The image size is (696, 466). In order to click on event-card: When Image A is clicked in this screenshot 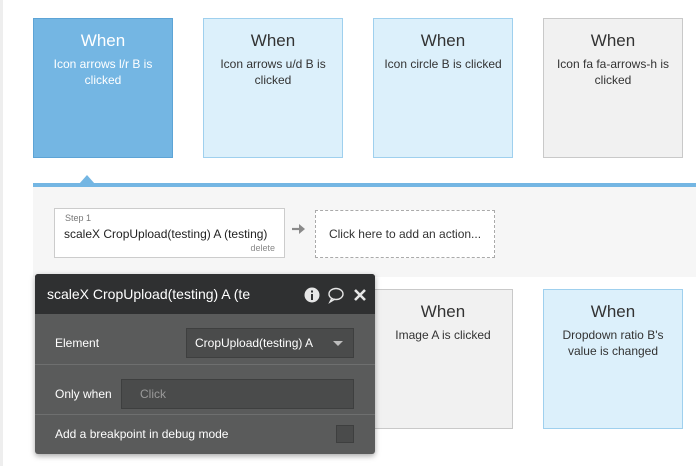, I will do `click(443, 359)`.